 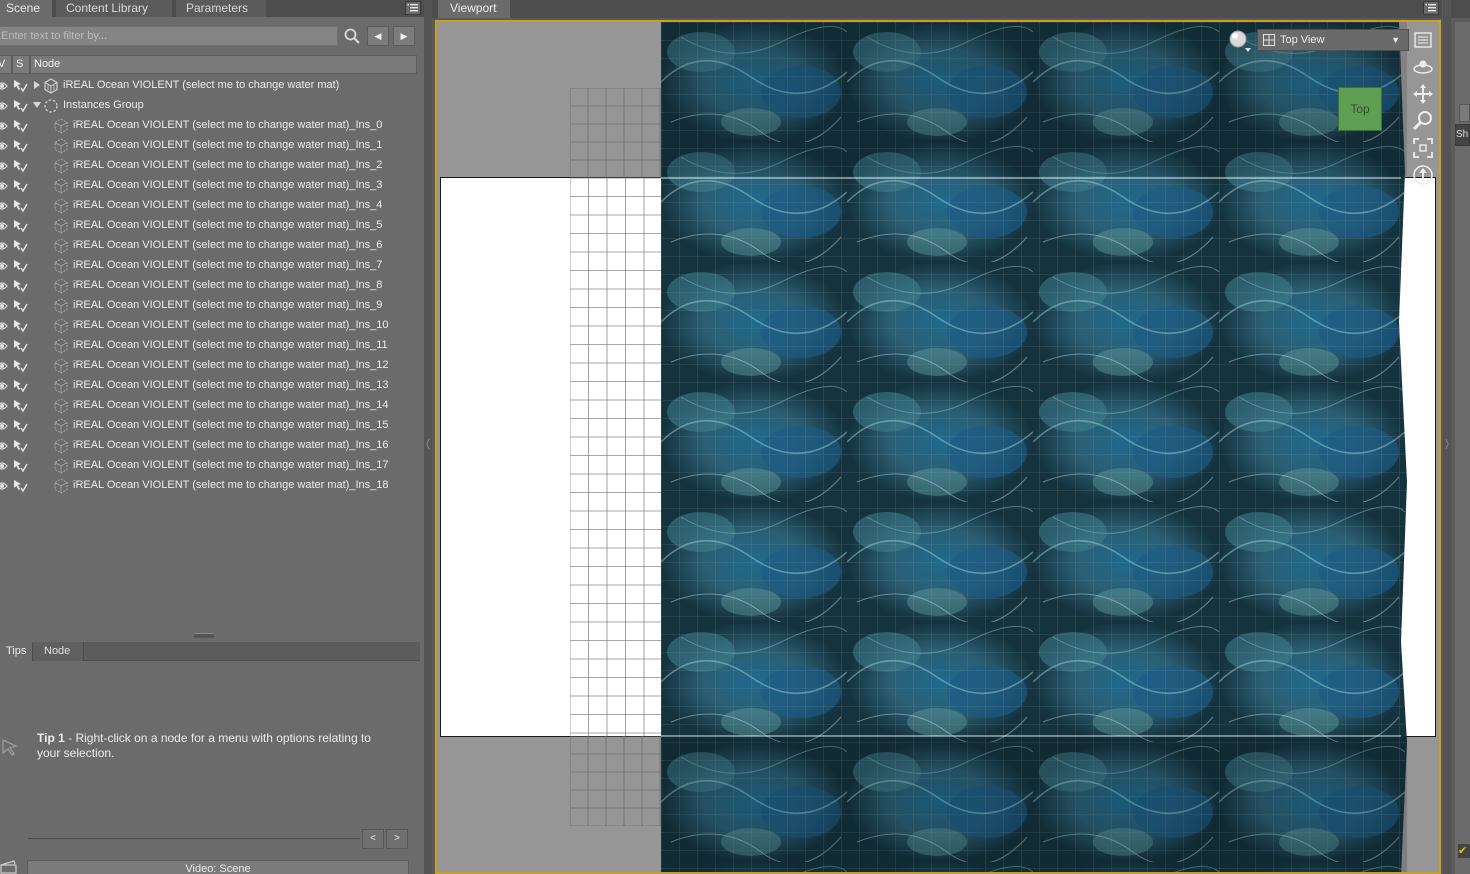 I want to click on video-scene-bar: Video: Scene, so click(x=218, y=867).